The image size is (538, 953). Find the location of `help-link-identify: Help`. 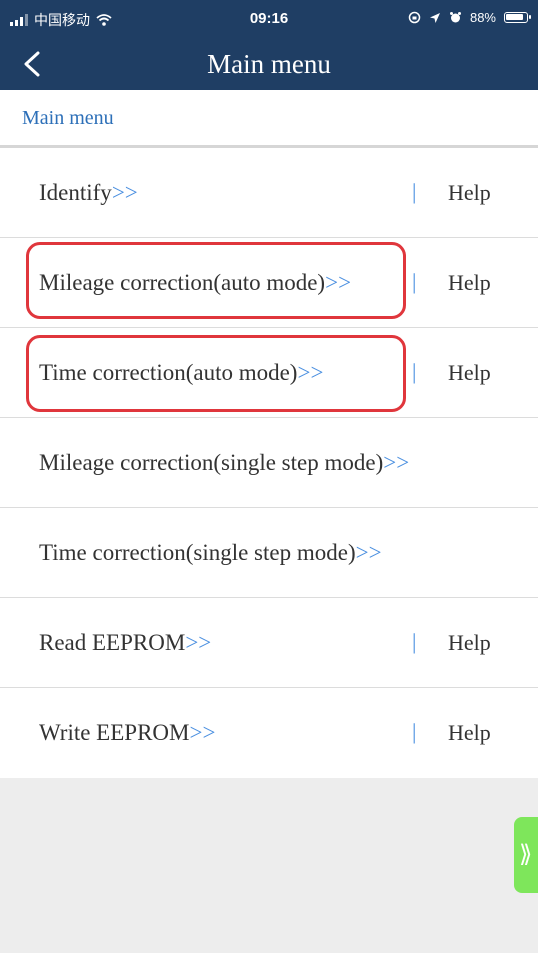

help-link-identify: Help is located at coordinates (469, 193).